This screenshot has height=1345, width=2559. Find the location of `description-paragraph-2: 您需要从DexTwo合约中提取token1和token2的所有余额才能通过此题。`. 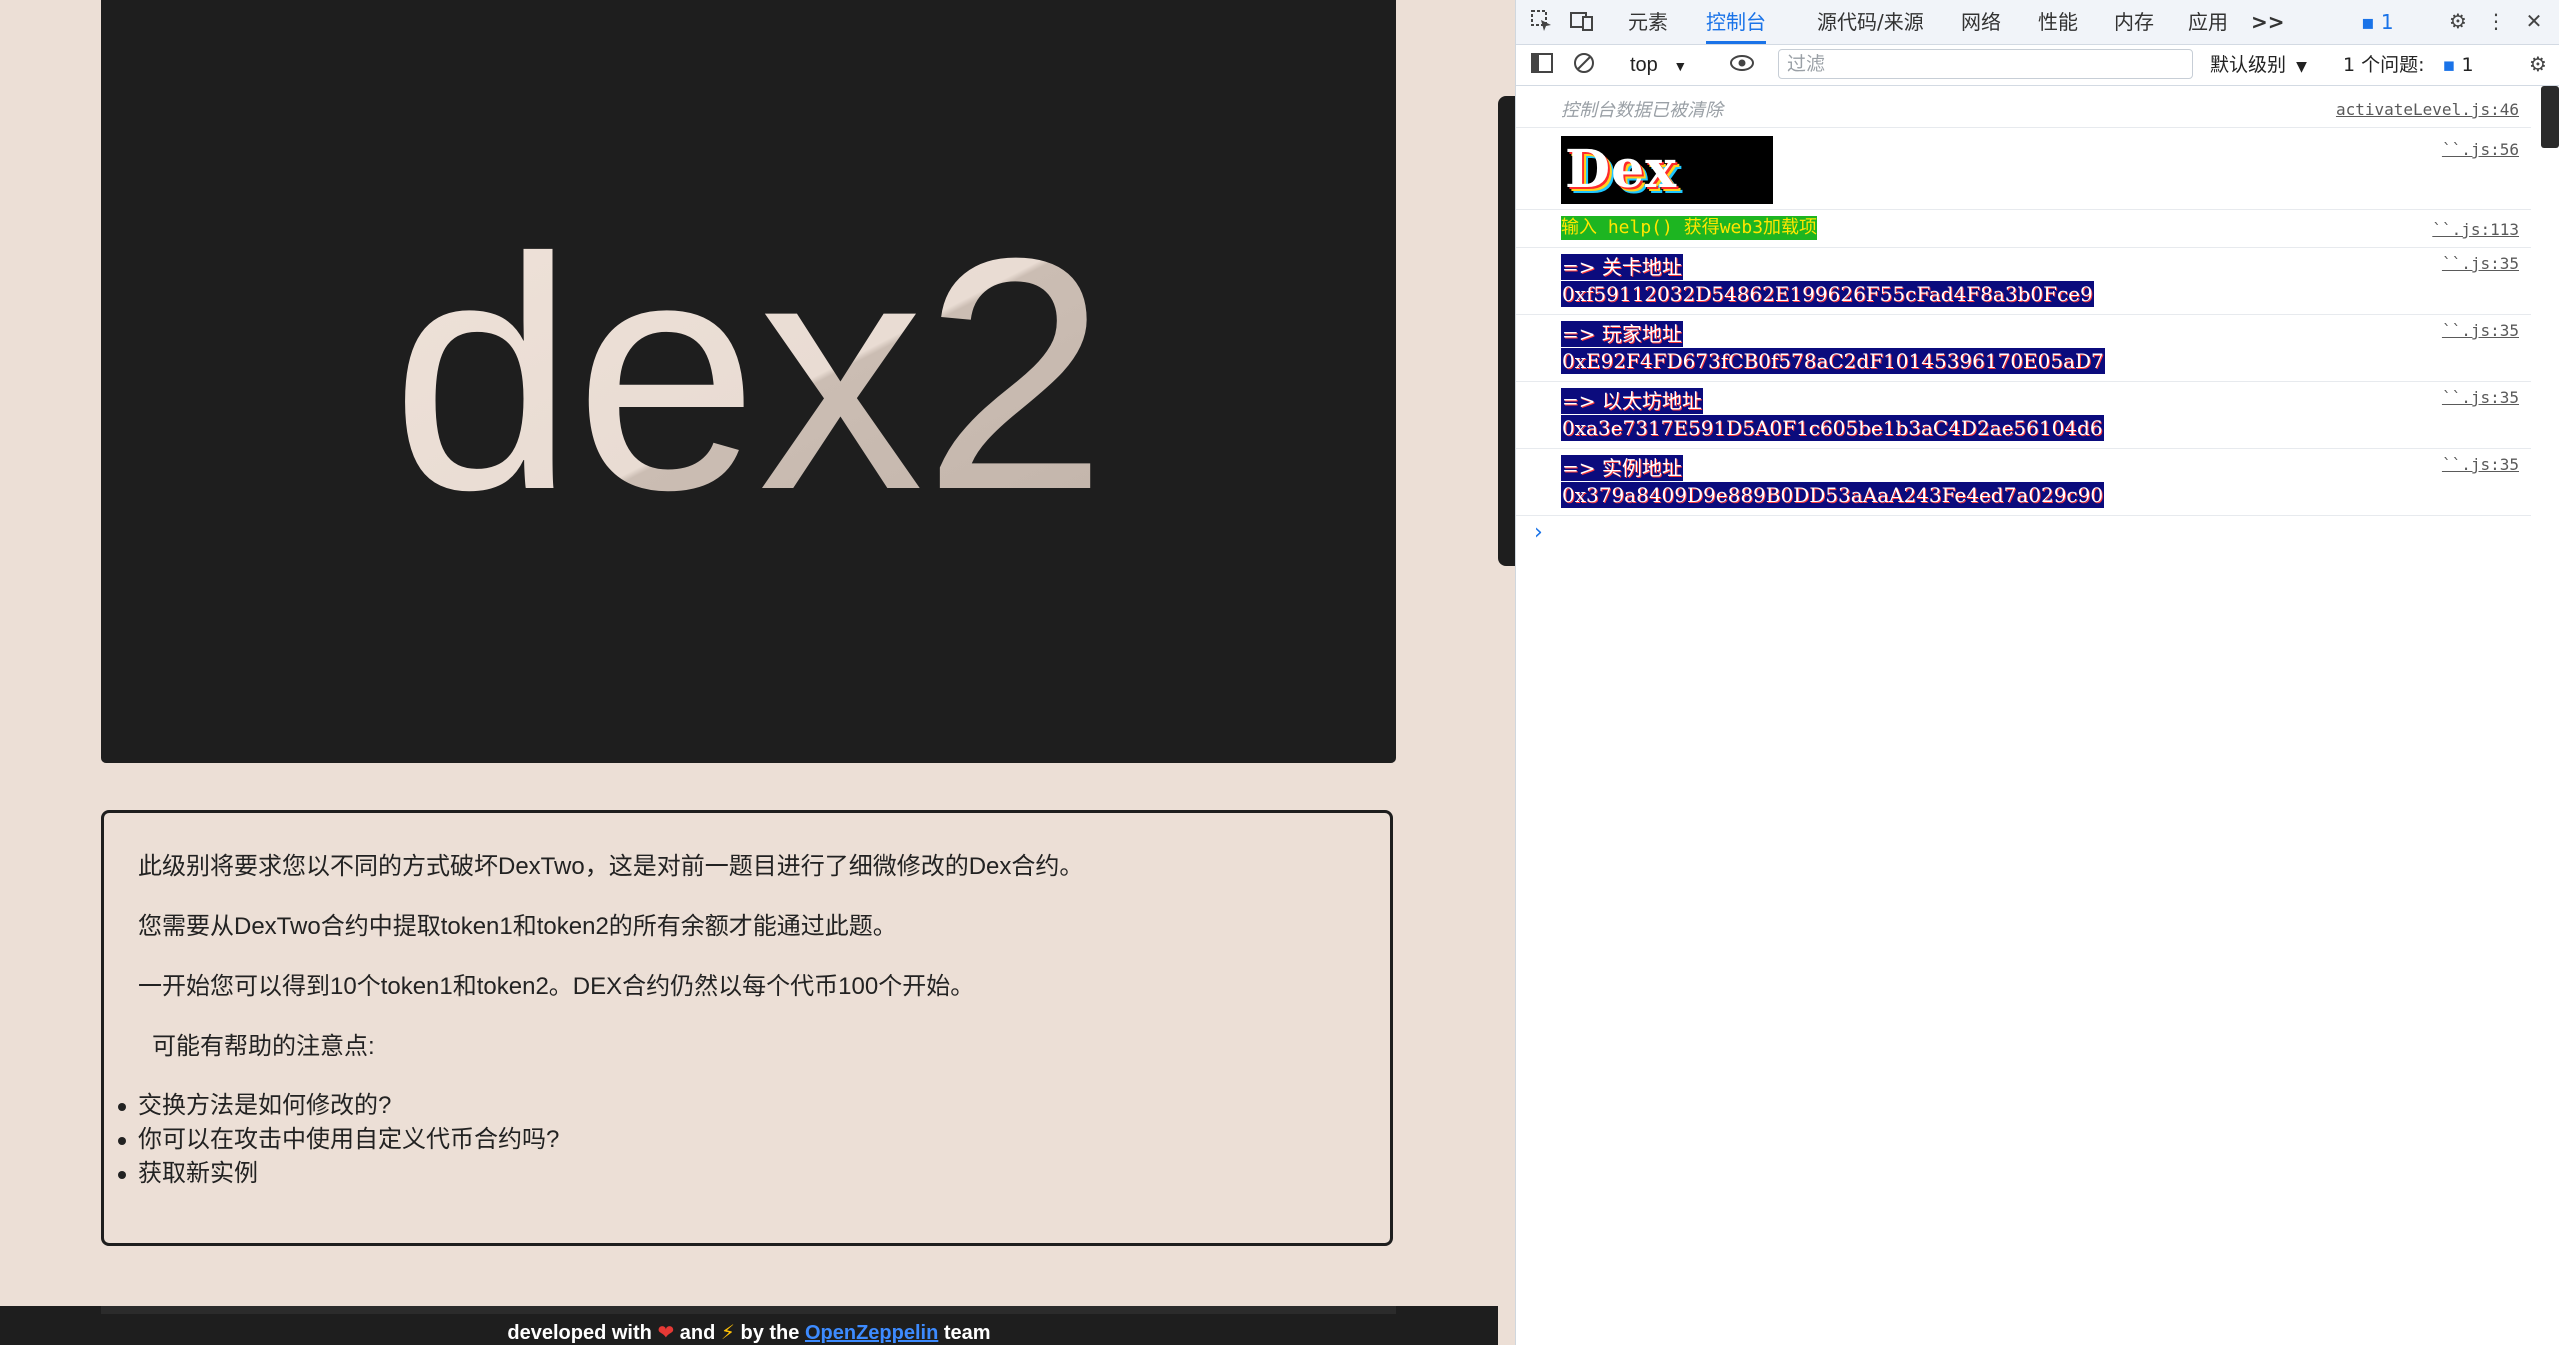

description-paragraph-2: 您需要从DexTwo合约中提取token1和token2的所有余额才能通过此题。 is located at coordinates (517, 926).